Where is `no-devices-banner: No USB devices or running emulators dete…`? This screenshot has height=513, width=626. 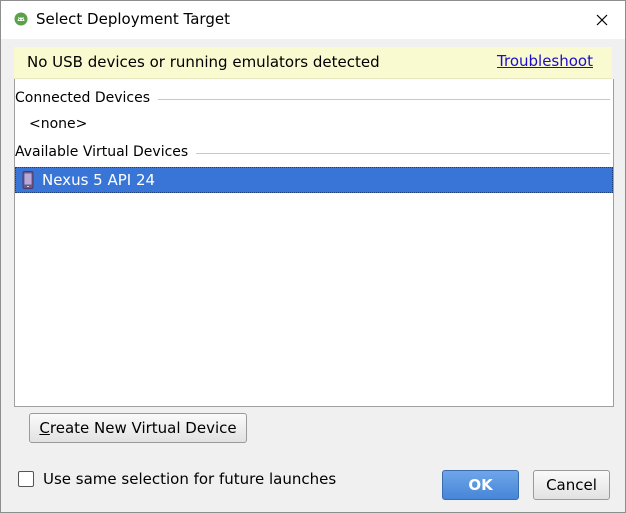
no-devices-banner: No USB devices or running emulators dete… is located at coordinates (313, 63).